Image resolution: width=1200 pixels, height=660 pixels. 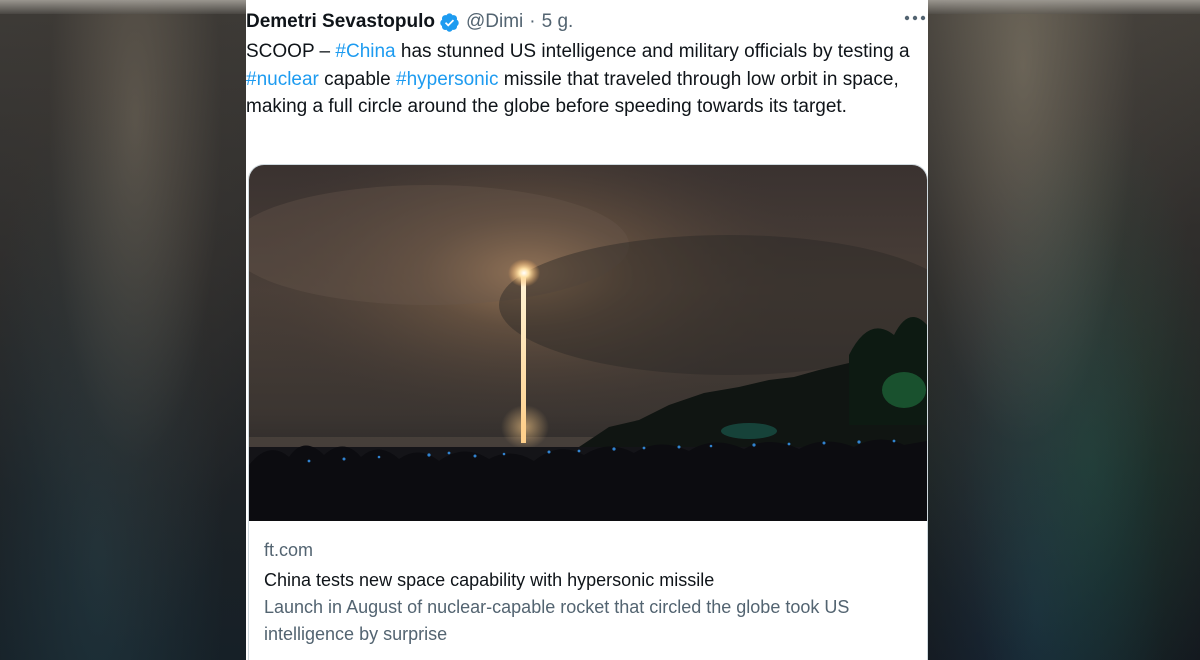 What do you see at coordinates (289, 550) in the screenshot?
I see `card-domain: ft.com` at bounding box center [289, 550].